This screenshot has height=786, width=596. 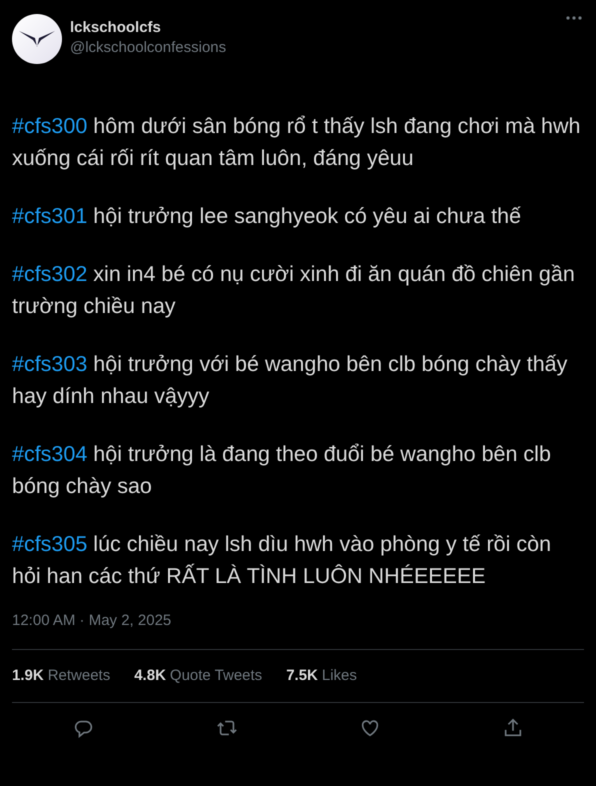 I want to click on stat-count: 1.9K, so click(x=28, y=676).